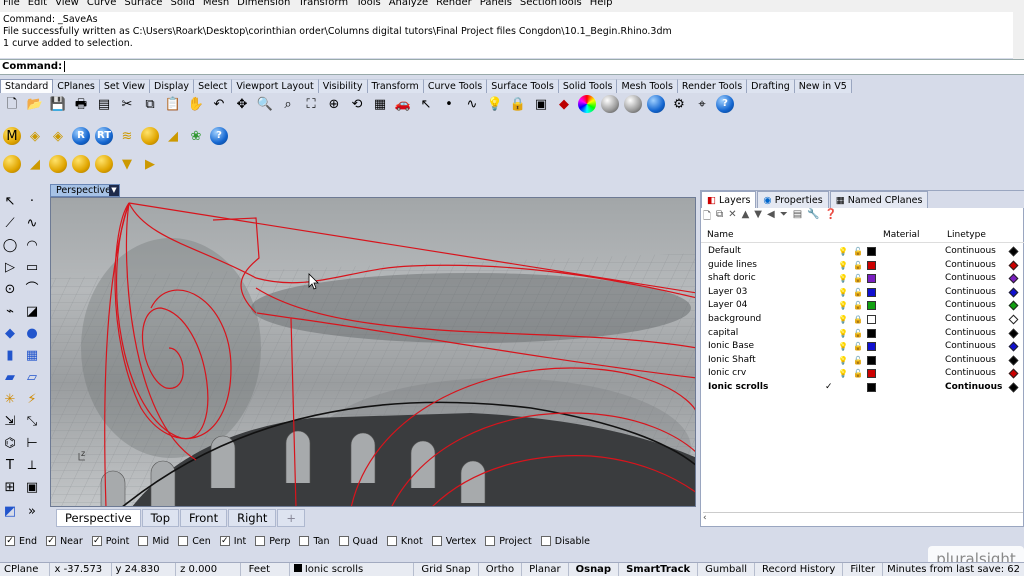 This screenshot has width=1024, height=576. I want to click on tab-standard: Standard, so click(27, 86).